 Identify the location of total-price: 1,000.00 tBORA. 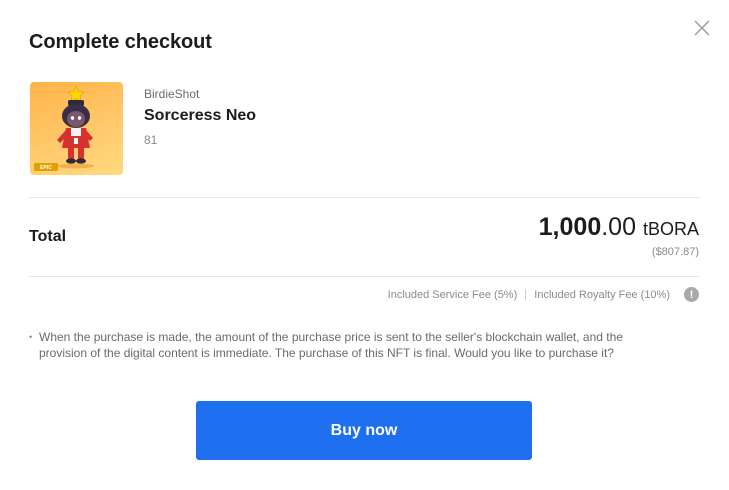
(619, 227).